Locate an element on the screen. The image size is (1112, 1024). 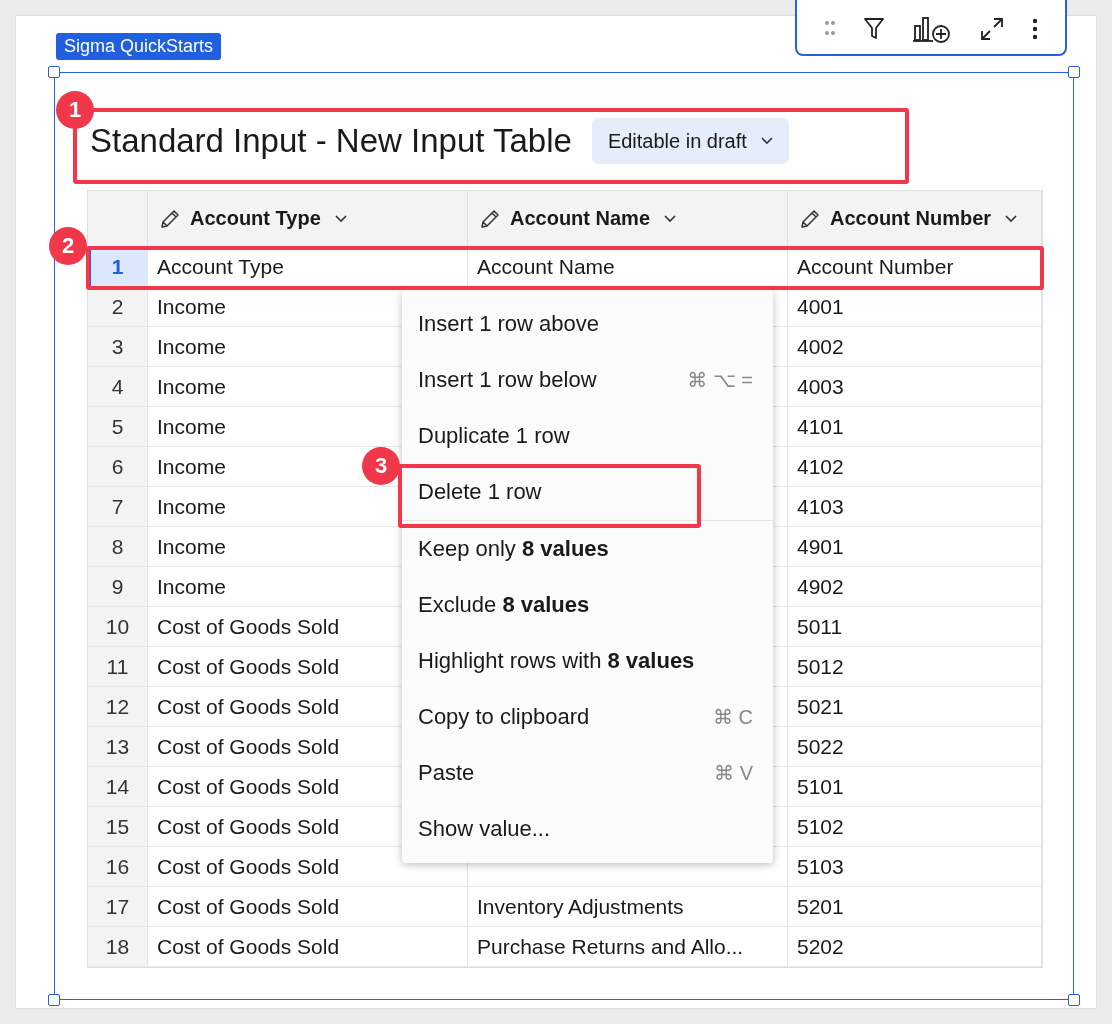
filter-icon is located at coordinates (874, 29).